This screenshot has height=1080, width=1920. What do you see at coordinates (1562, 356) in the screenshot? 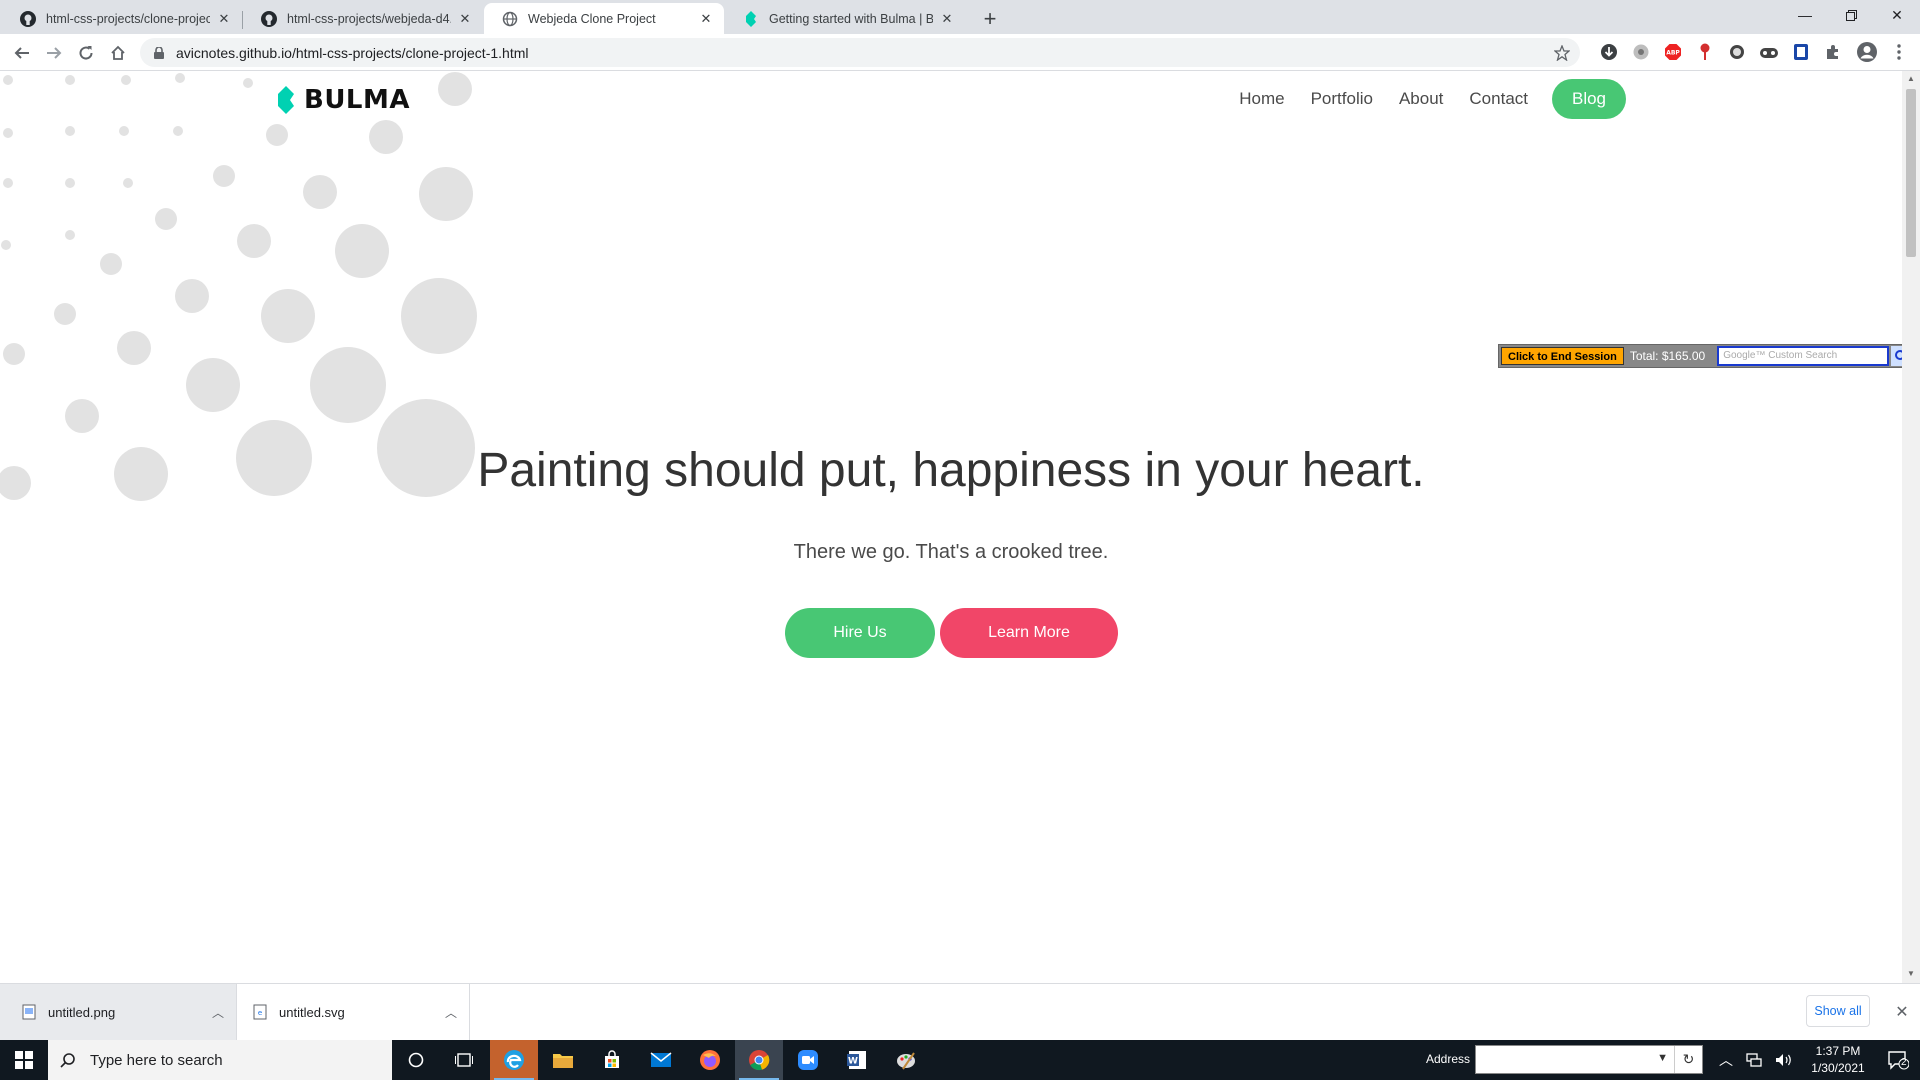
I see `end-session-button: Click to End Session` at bounding box center [1562, 356].